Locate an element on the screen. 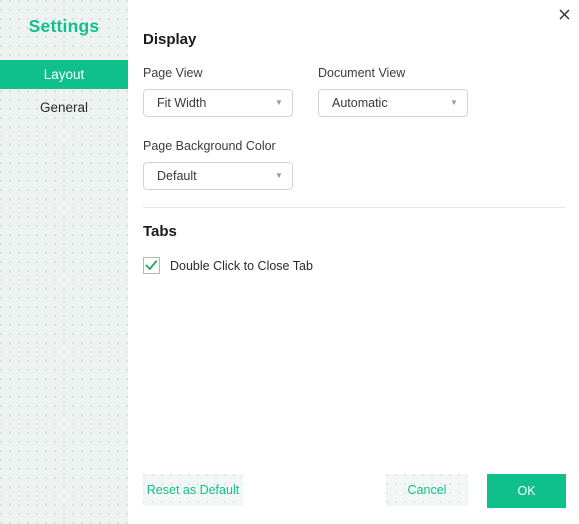  ok-button: OK is located at coordinates (526, 491).